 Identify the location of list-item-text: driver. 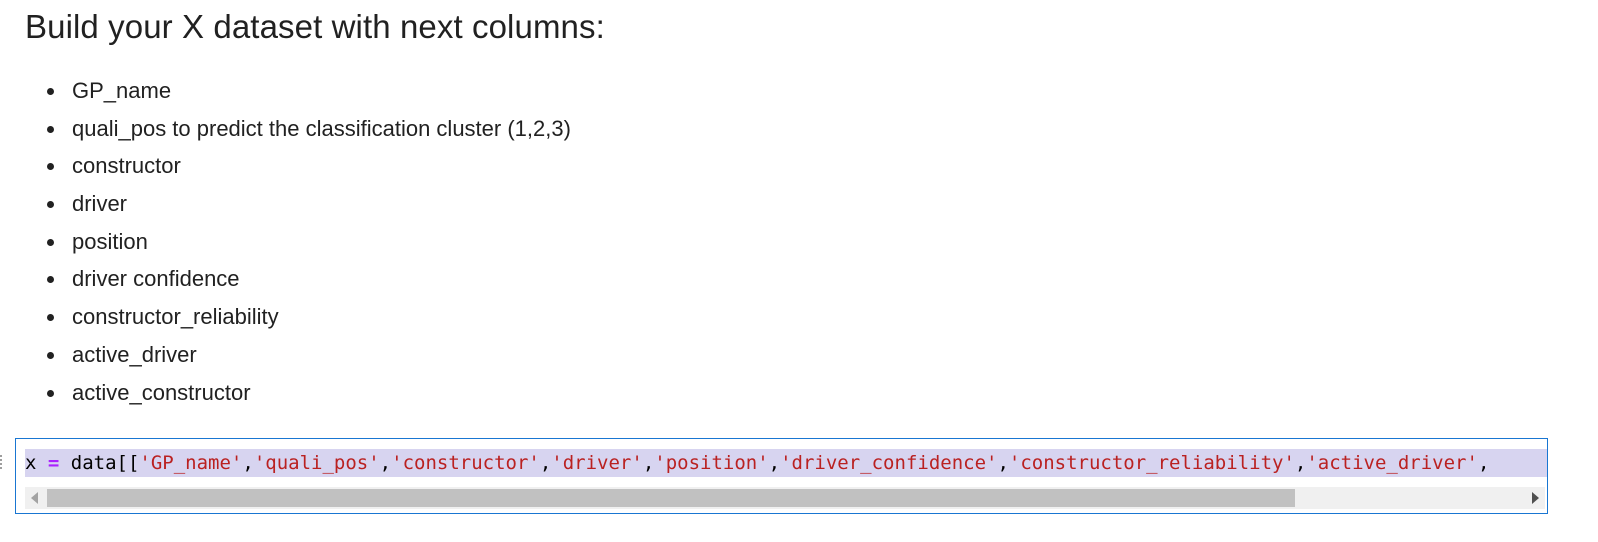
(100, 204).